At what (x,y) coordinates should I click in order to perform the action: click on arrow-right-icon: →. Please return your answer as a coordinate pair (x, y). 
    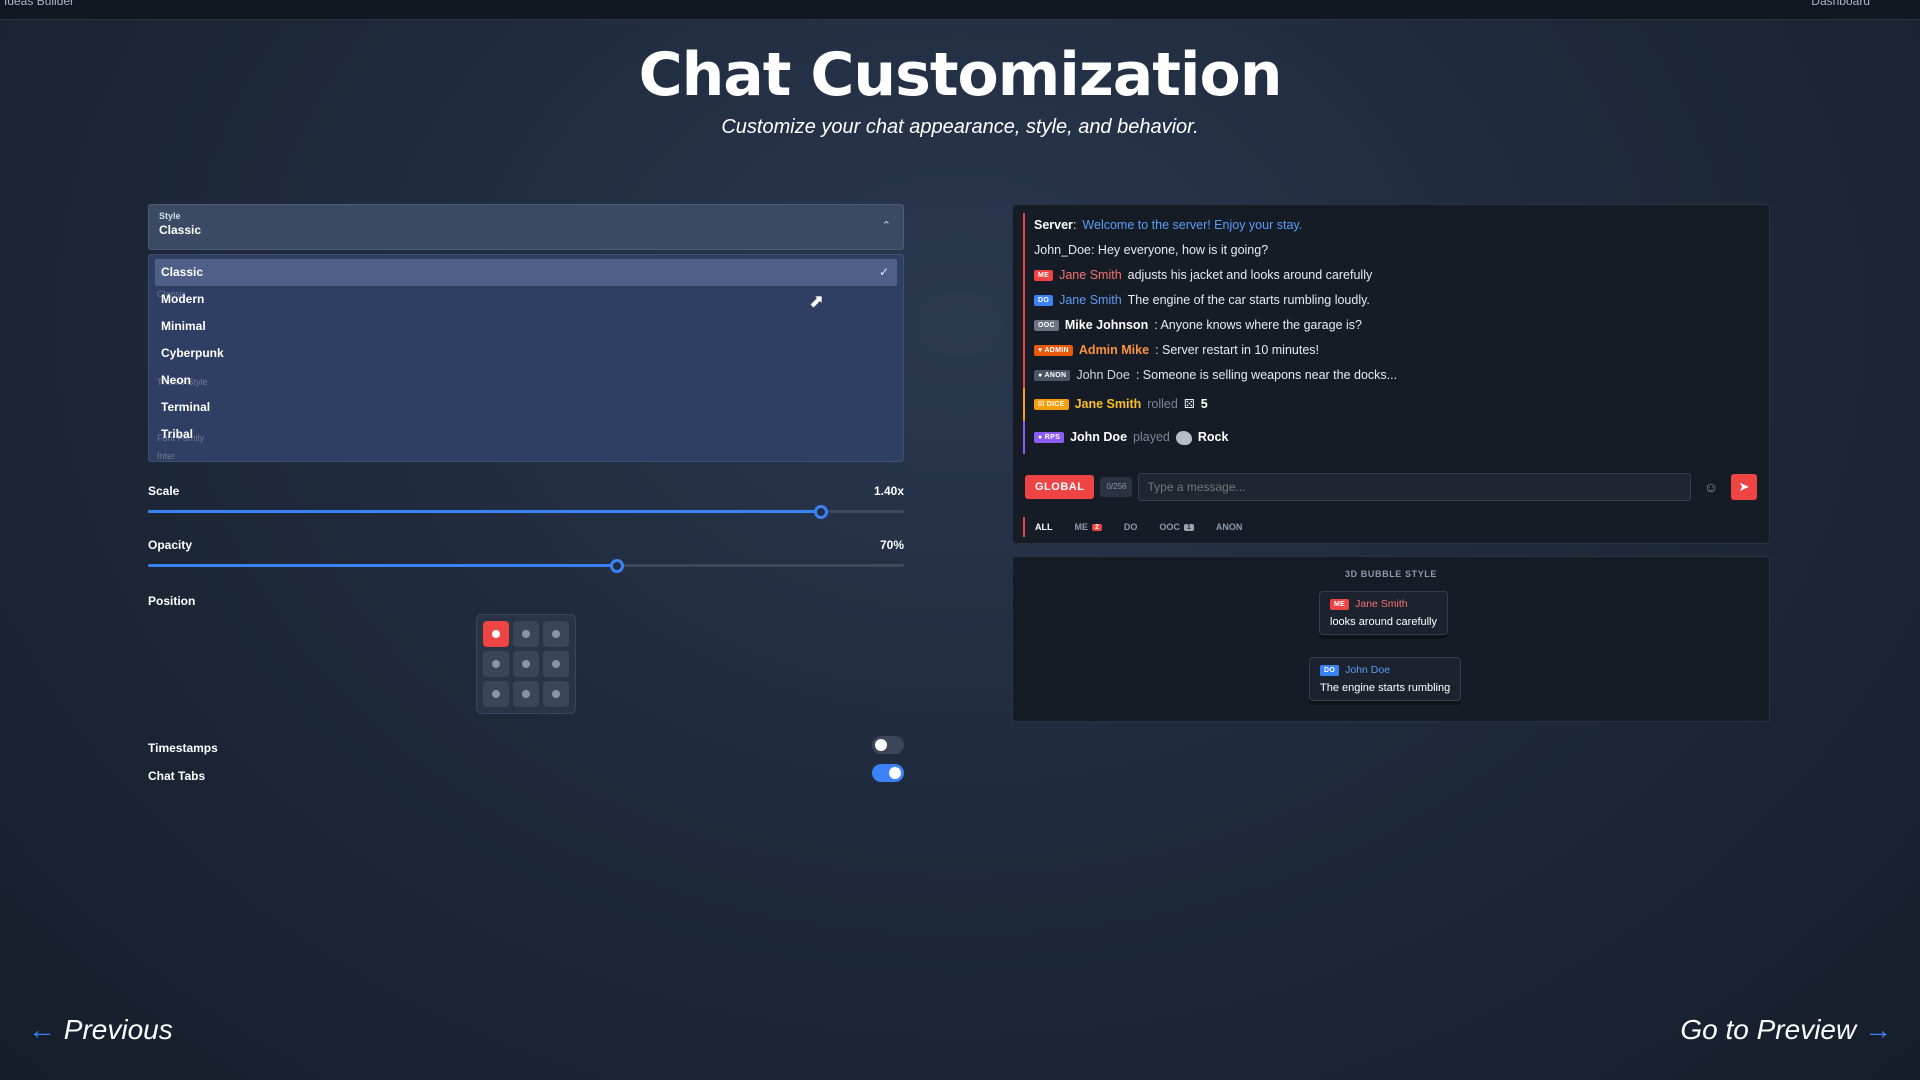
    Looking at the image, I should click on (1878, 1029).